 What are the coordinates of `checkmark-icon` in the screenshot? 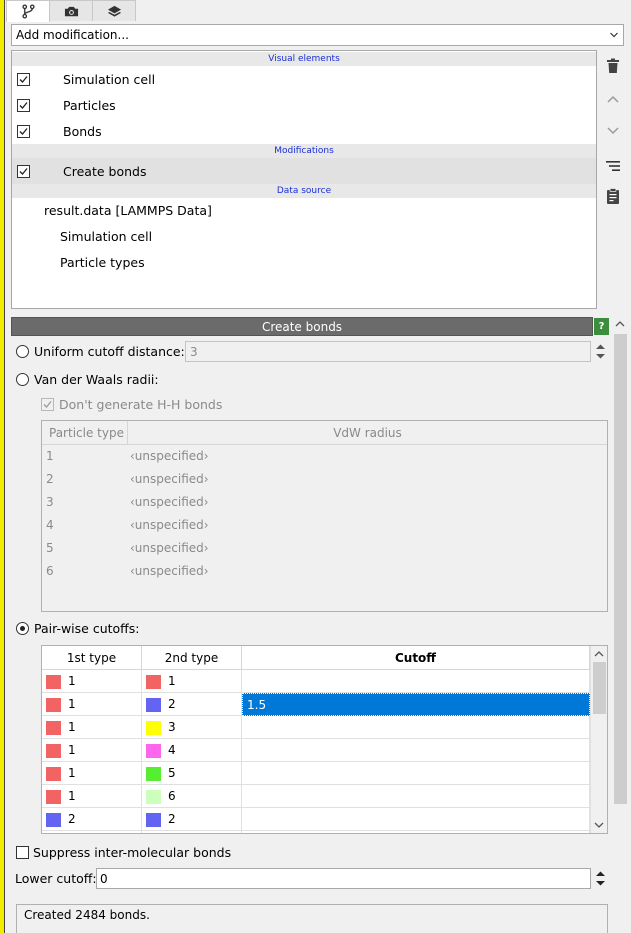 It's located at (23, 105).